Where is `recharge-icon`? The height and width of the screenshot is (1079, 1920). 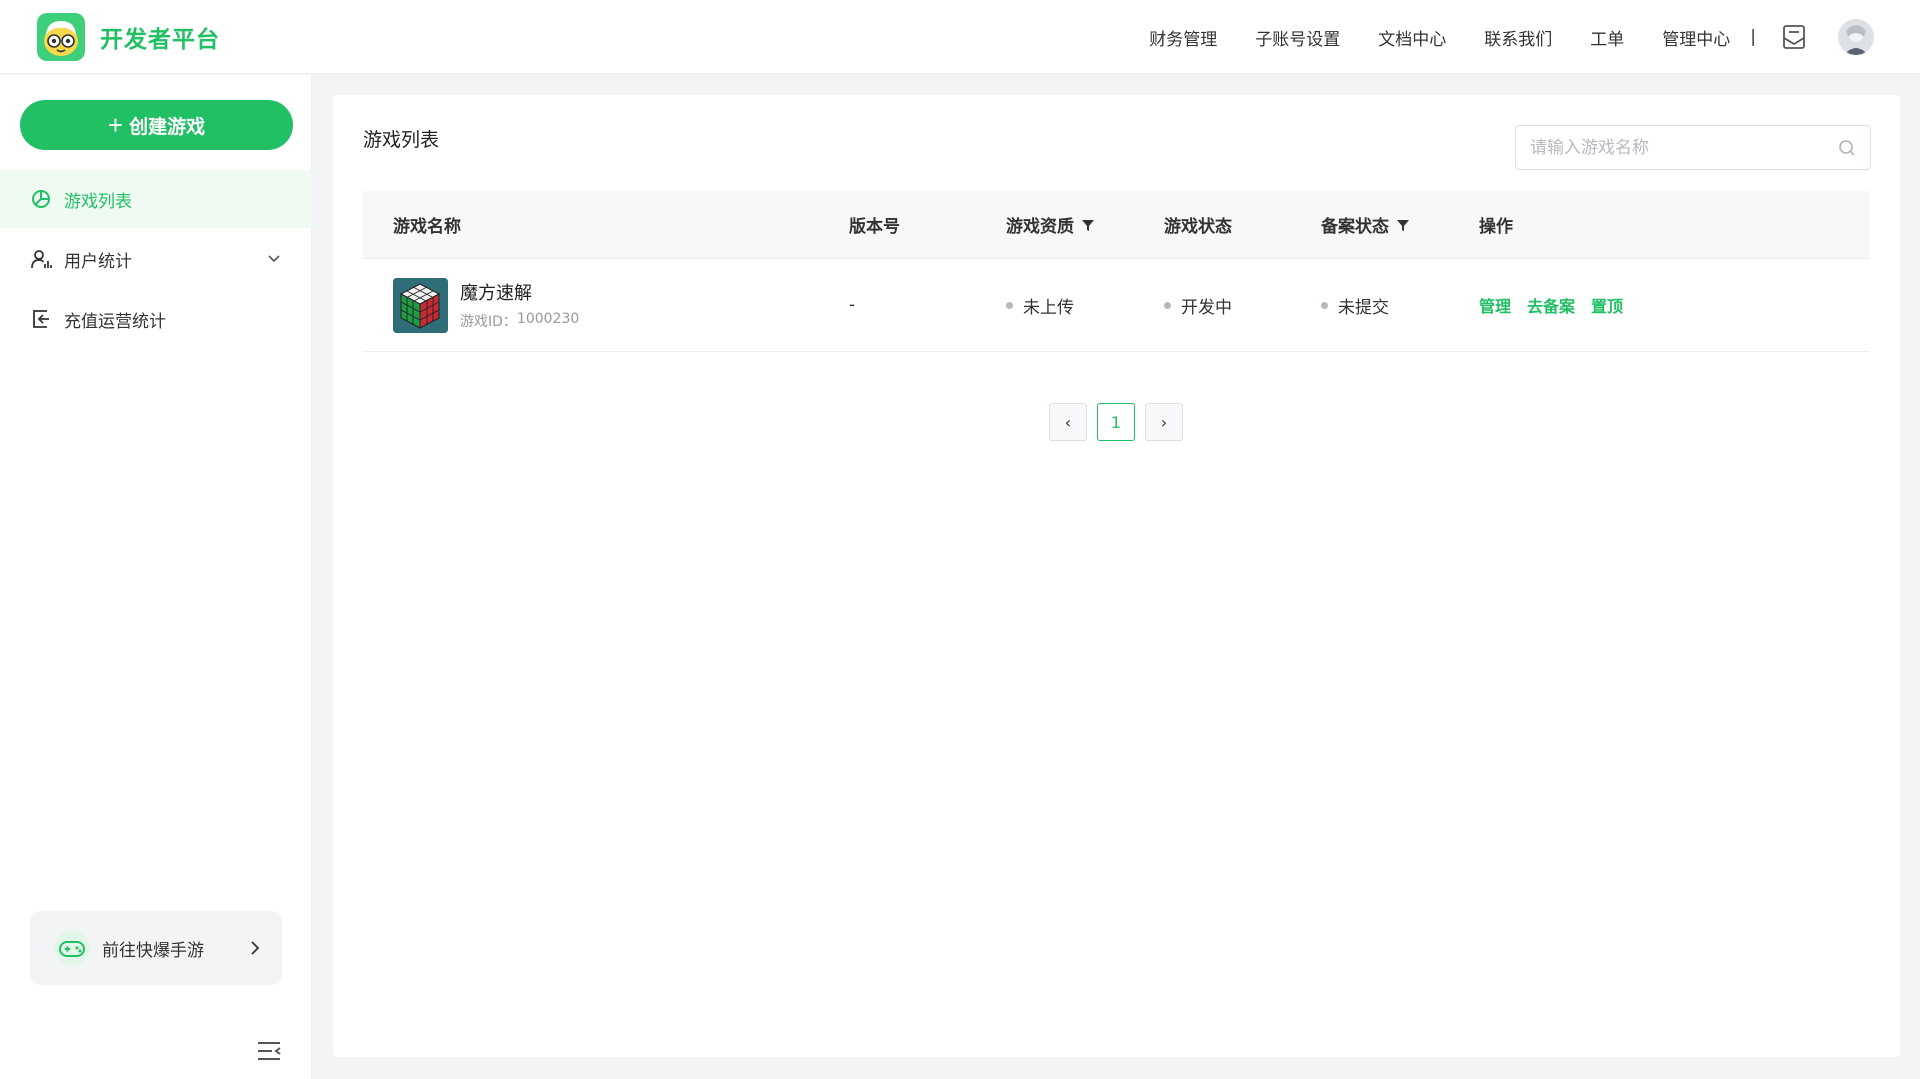 recharge-icon is located at coordinates (41, 319).